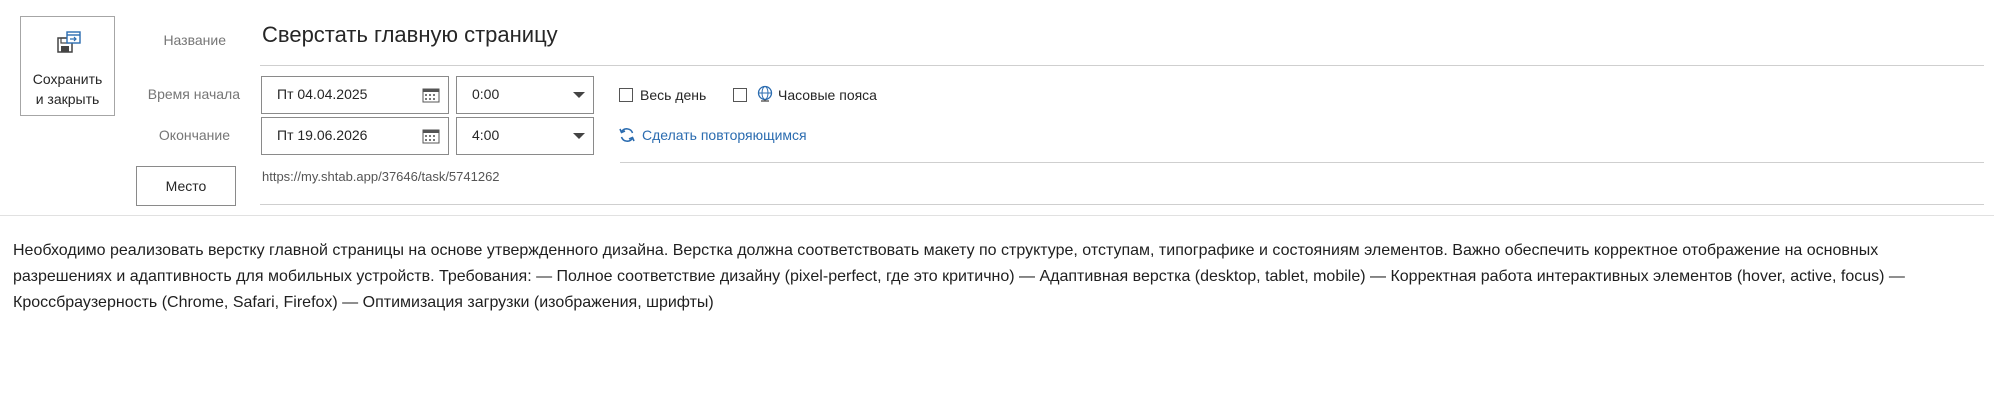 The image size is (1994, 400). Describe the element at coordinates (1302, 162) in the screenshot. I see `options-divider` at that location.